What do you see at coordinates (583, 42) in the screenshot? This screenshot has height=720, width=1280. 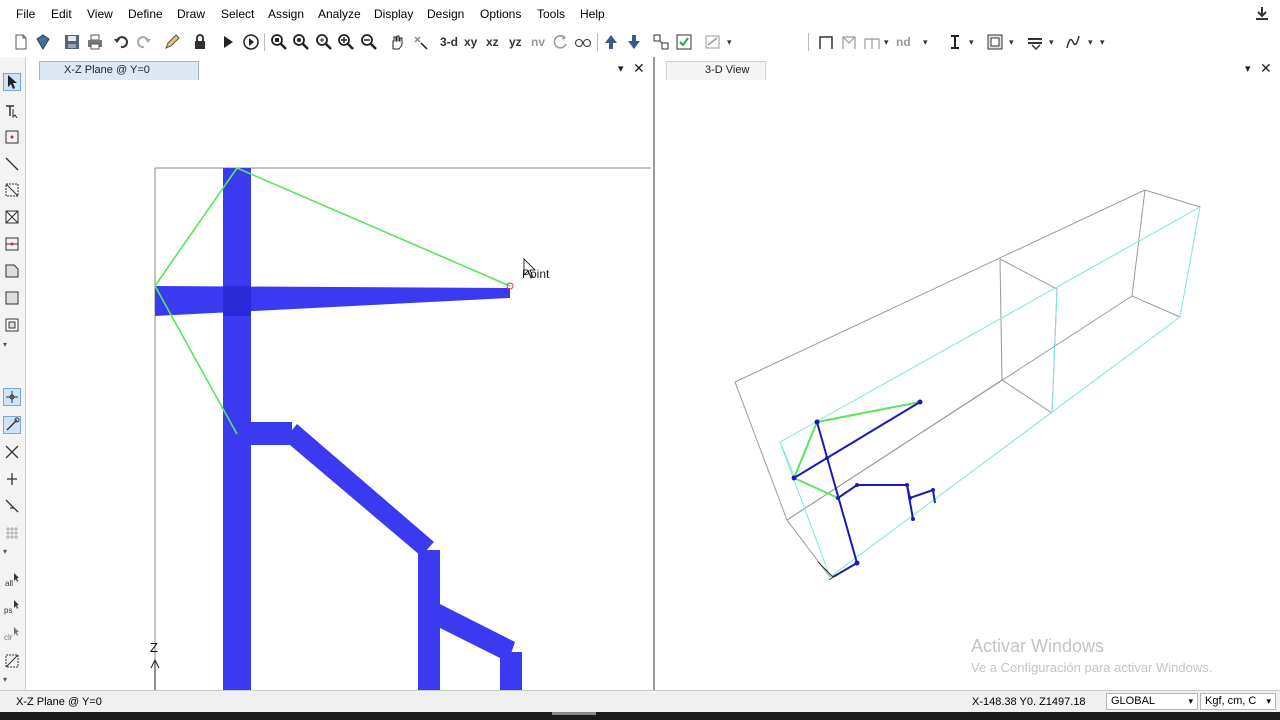 I see `perspective-icon` at bounding box center [583, 42].